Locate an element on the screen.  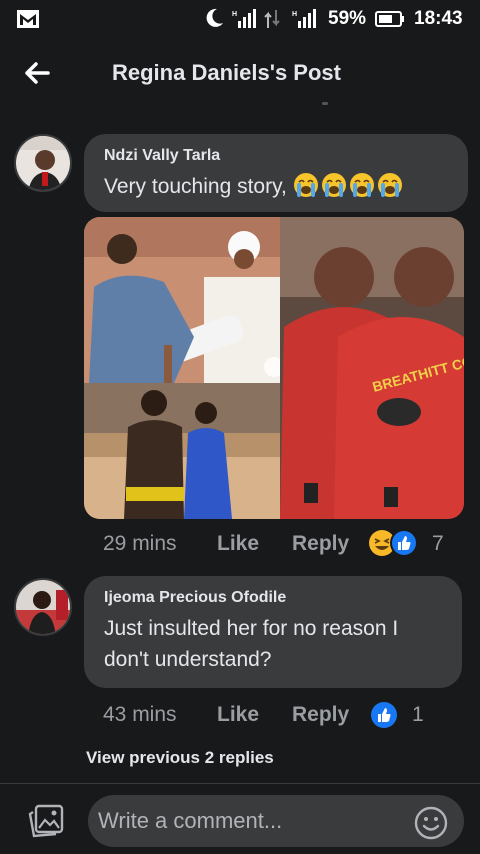
reaction-count: 7 is located at coordinates (438, 544).